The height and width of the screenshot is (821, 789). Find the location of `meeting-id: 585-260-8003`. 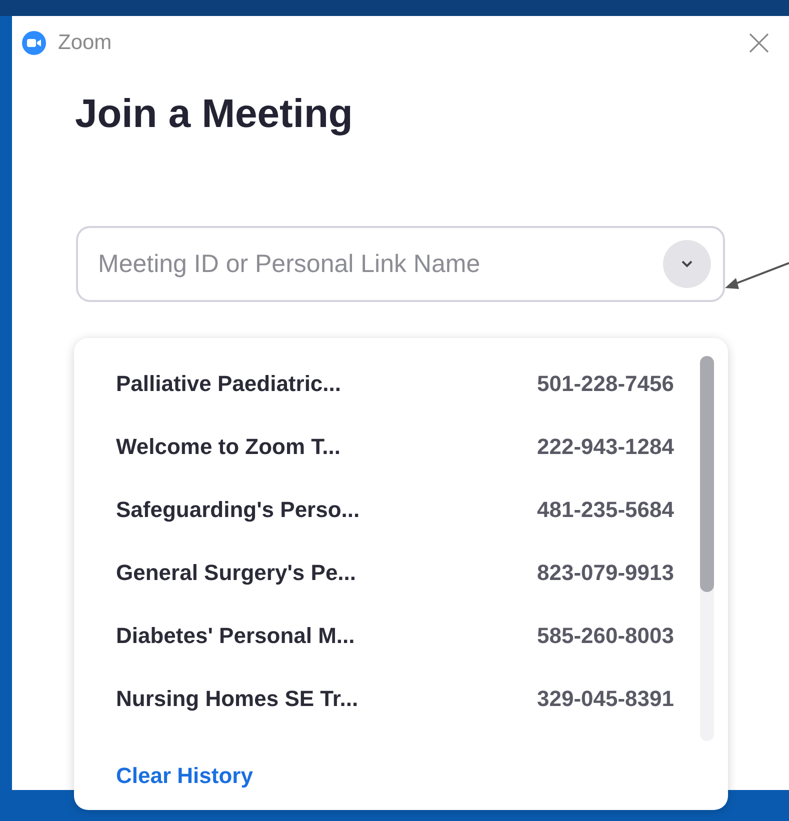

meeting-id: 585-260-8003 is located at coordinates (605, 636).